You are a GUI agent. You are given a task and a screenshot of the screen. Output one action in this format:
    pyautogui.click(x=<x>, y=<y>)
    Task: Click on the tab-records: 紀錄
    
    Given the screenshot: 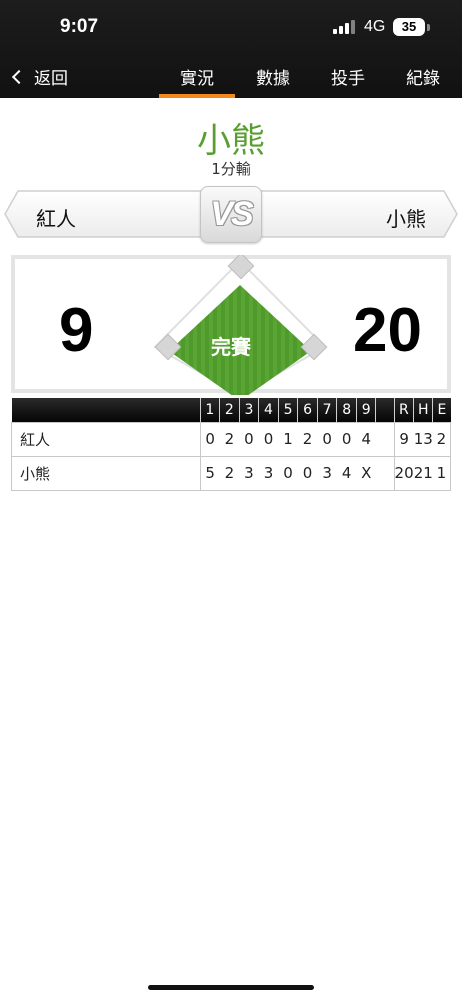 What is the action you would take?
    pyautogui.click(x=423, y=76)
    